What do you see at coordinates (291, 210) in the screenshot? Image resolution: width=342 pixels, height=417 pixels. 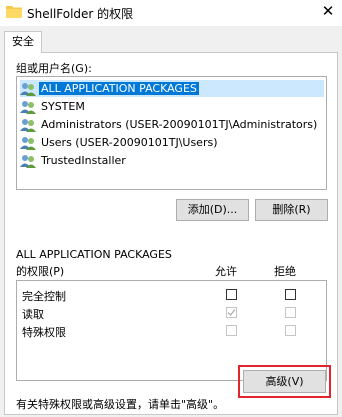 I see `remove-button: 删除(R)` at bounding box center [291, 210].